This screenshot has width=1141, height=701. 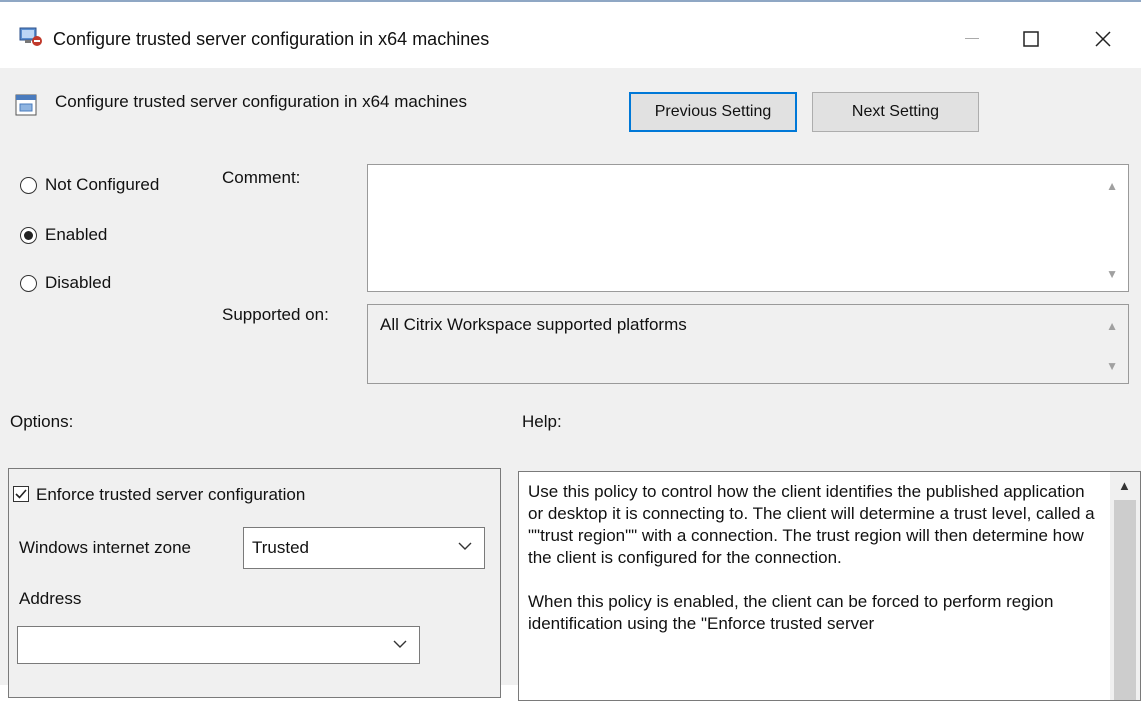 What do you see at coordinates (50, 598) in the screenshot?
I see `address-label: Address` at bounding box center [50, 598].